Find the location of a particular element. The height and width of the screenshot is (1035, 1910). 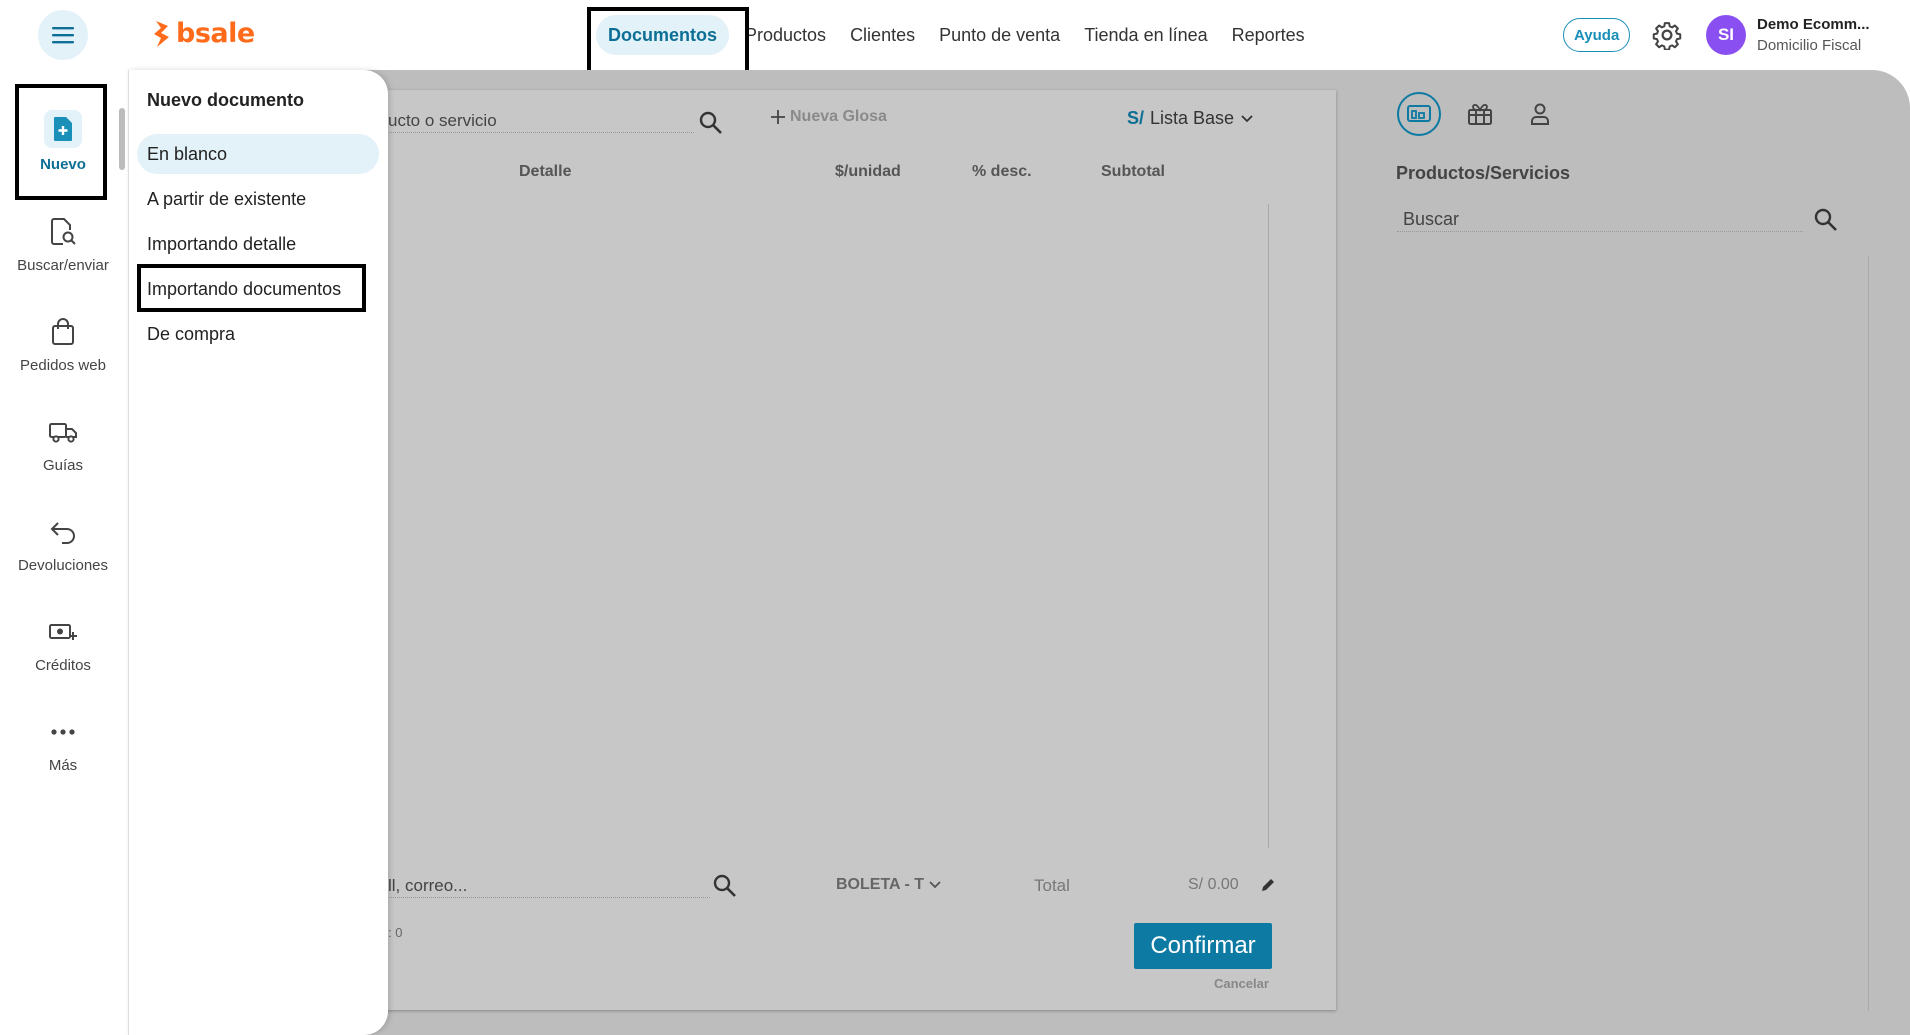

tab-gift is located at coordinates (1480, 114).